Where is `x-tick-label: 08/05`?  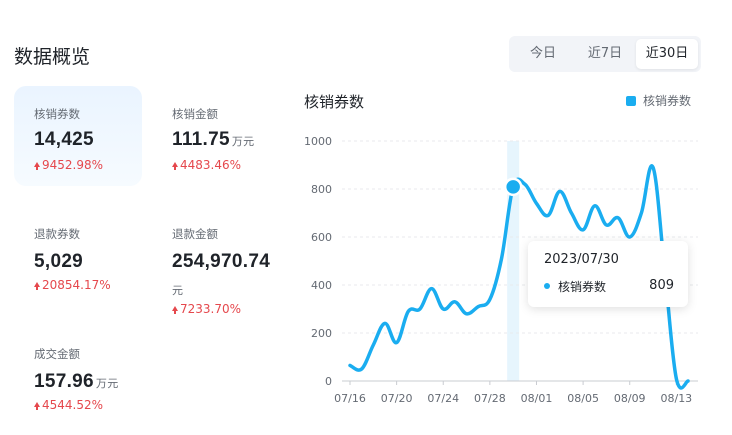 x-tick-label: 08/05 is located at coordinates (583, 398).